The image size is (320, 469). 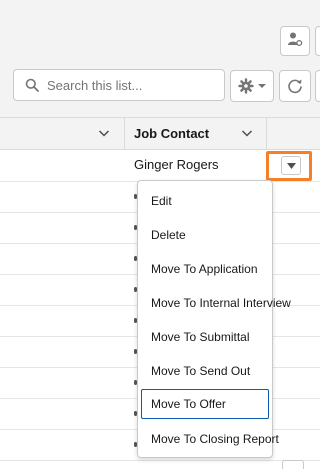 What do you see at coordinates (132, 85) in the screenshot?
I see `search-input` at bounding box center [132, 85].